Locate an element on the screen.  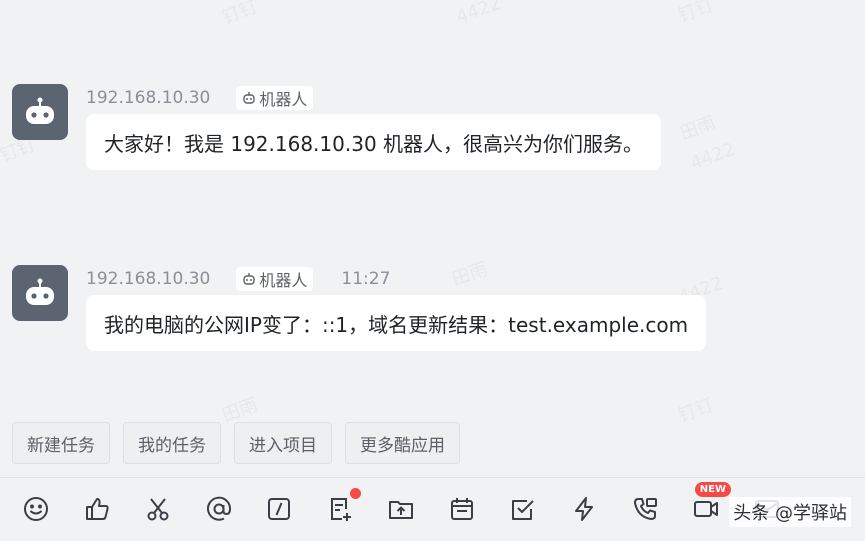
new-badge: NEW is located at coordinates (712, 489).